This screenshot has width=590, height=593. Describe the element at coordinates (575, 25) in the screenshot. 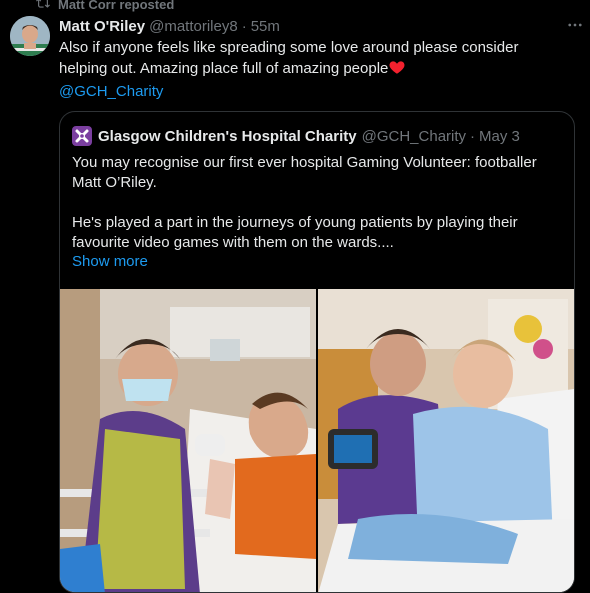

I see `more-icon` at that location.